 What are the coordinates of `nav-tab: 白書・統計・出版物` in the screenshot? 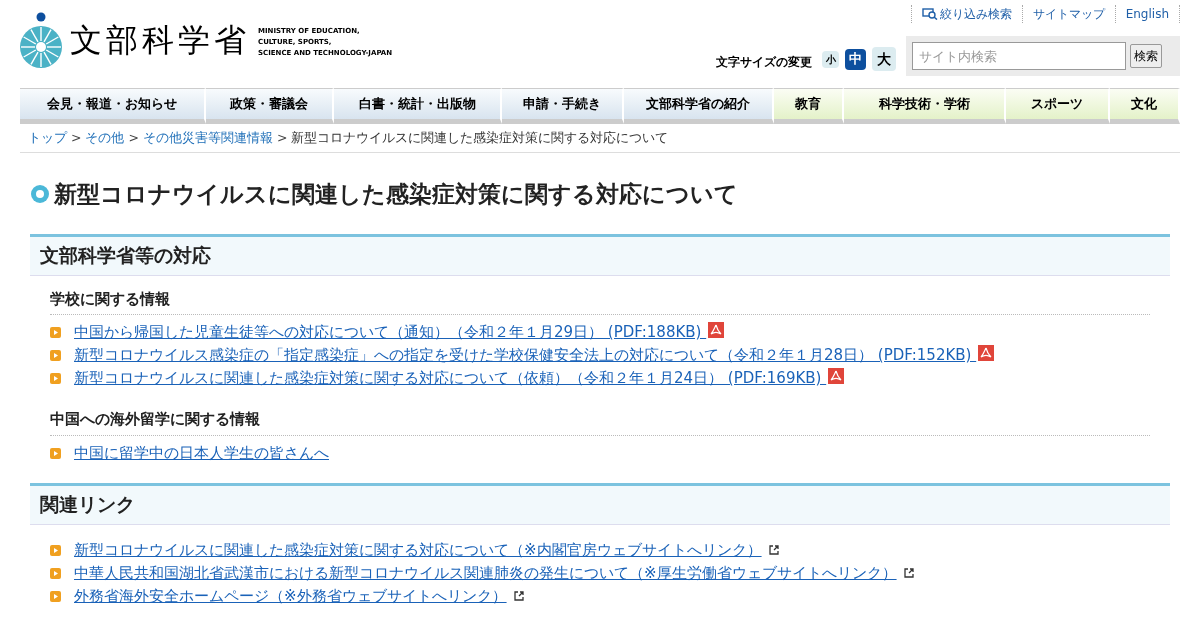 It's located at (418, 106).